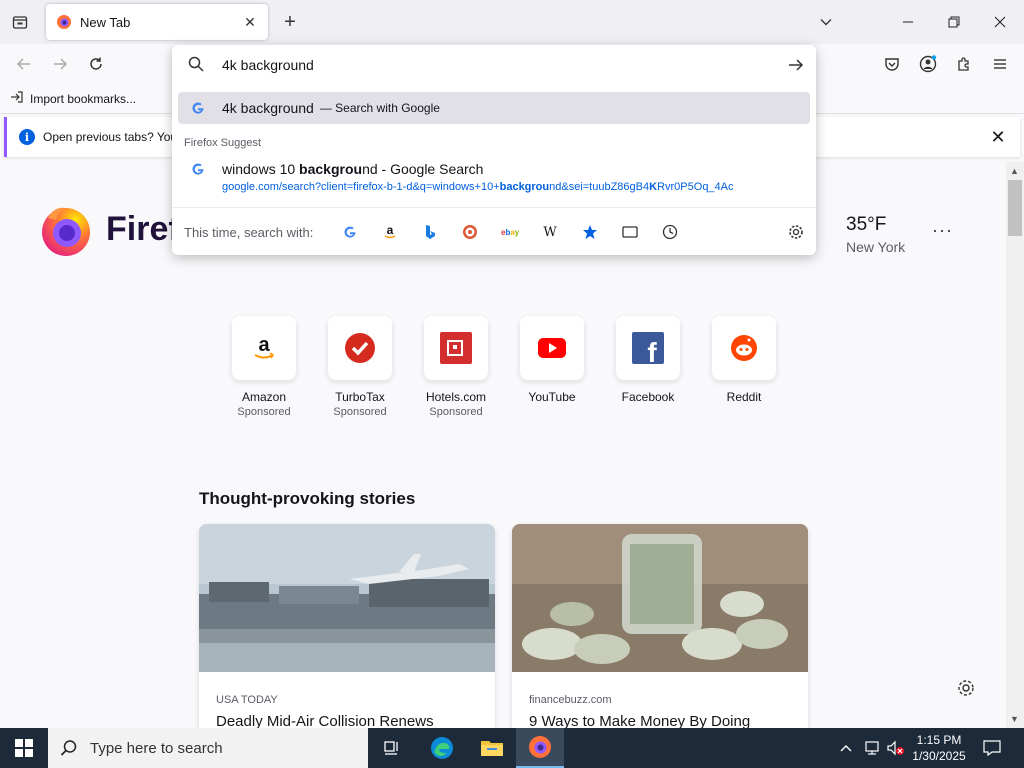 The height and width of the screenshot is (768, 1024). I want to click on go-arrow-icon, so click(796, 65).